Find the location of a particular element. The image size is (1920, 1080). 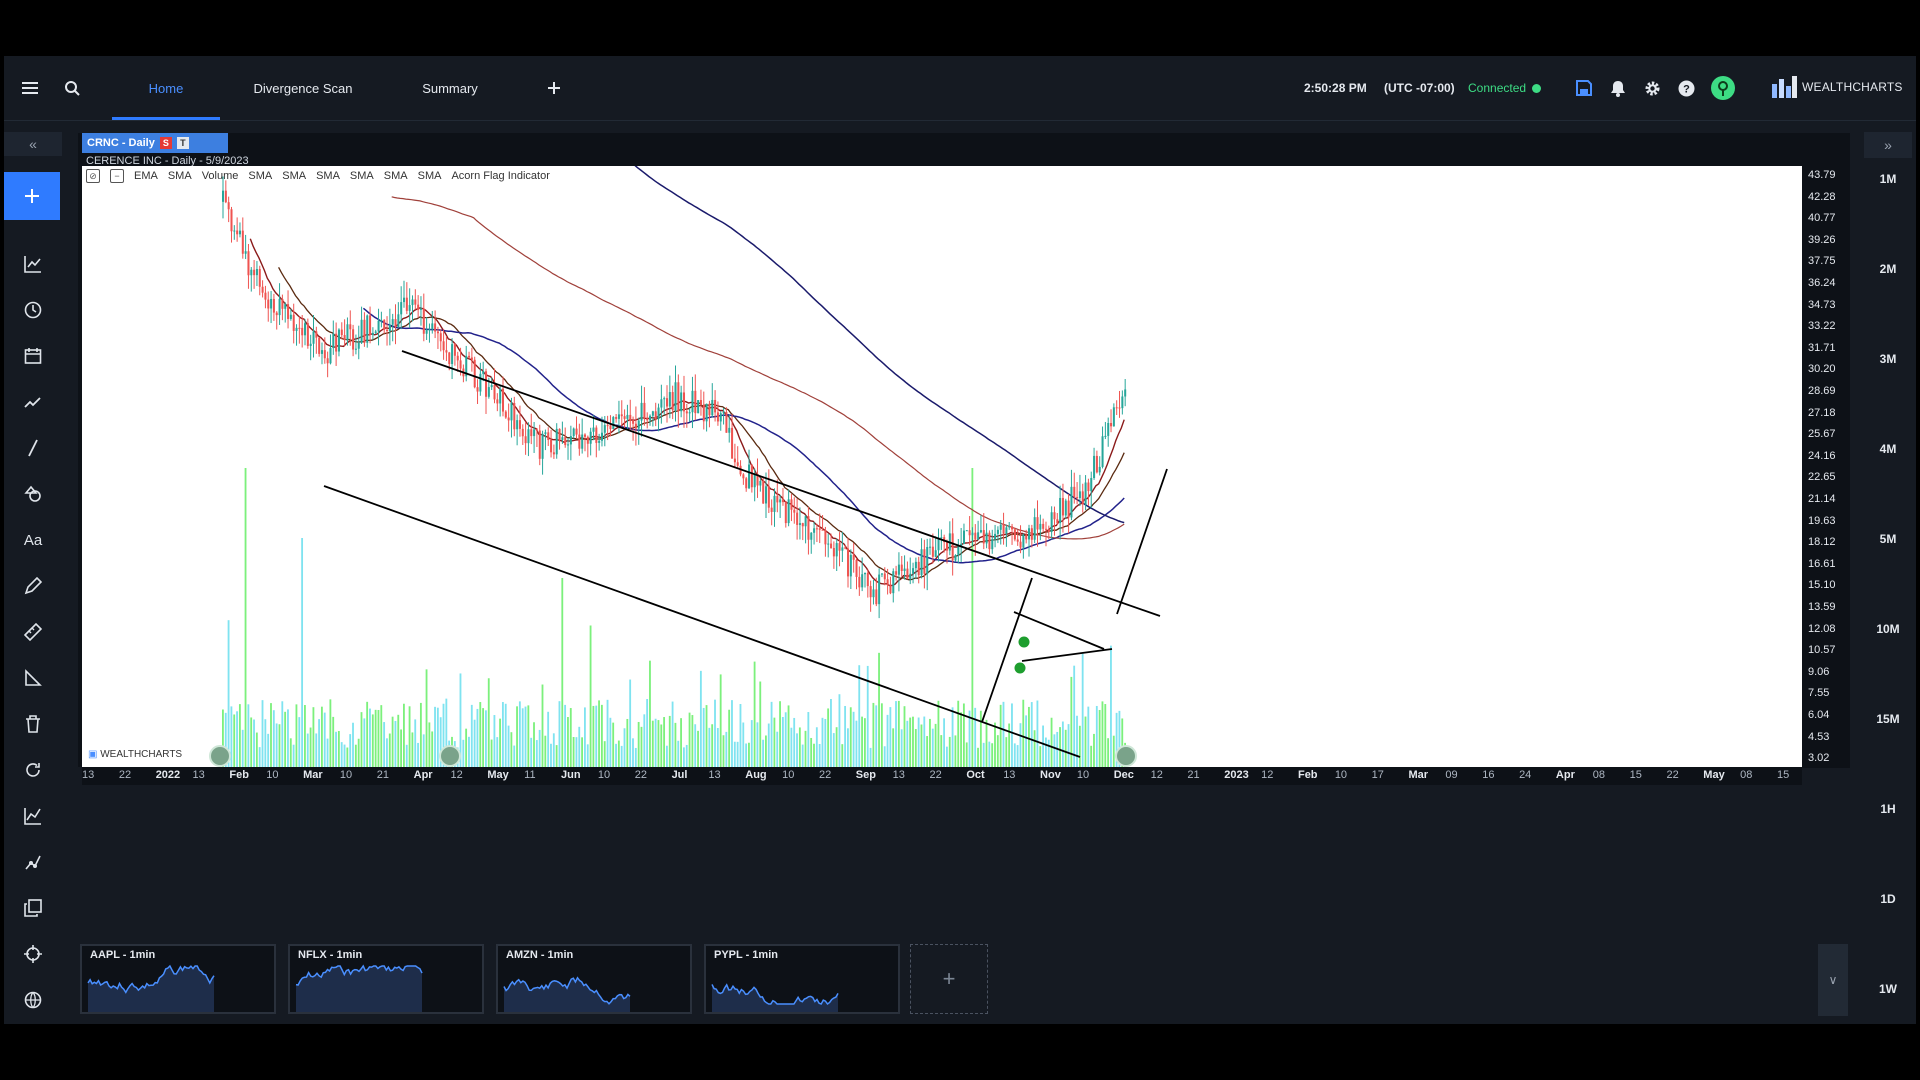

tab-summary: Summary is located at coordinates (450, 88).